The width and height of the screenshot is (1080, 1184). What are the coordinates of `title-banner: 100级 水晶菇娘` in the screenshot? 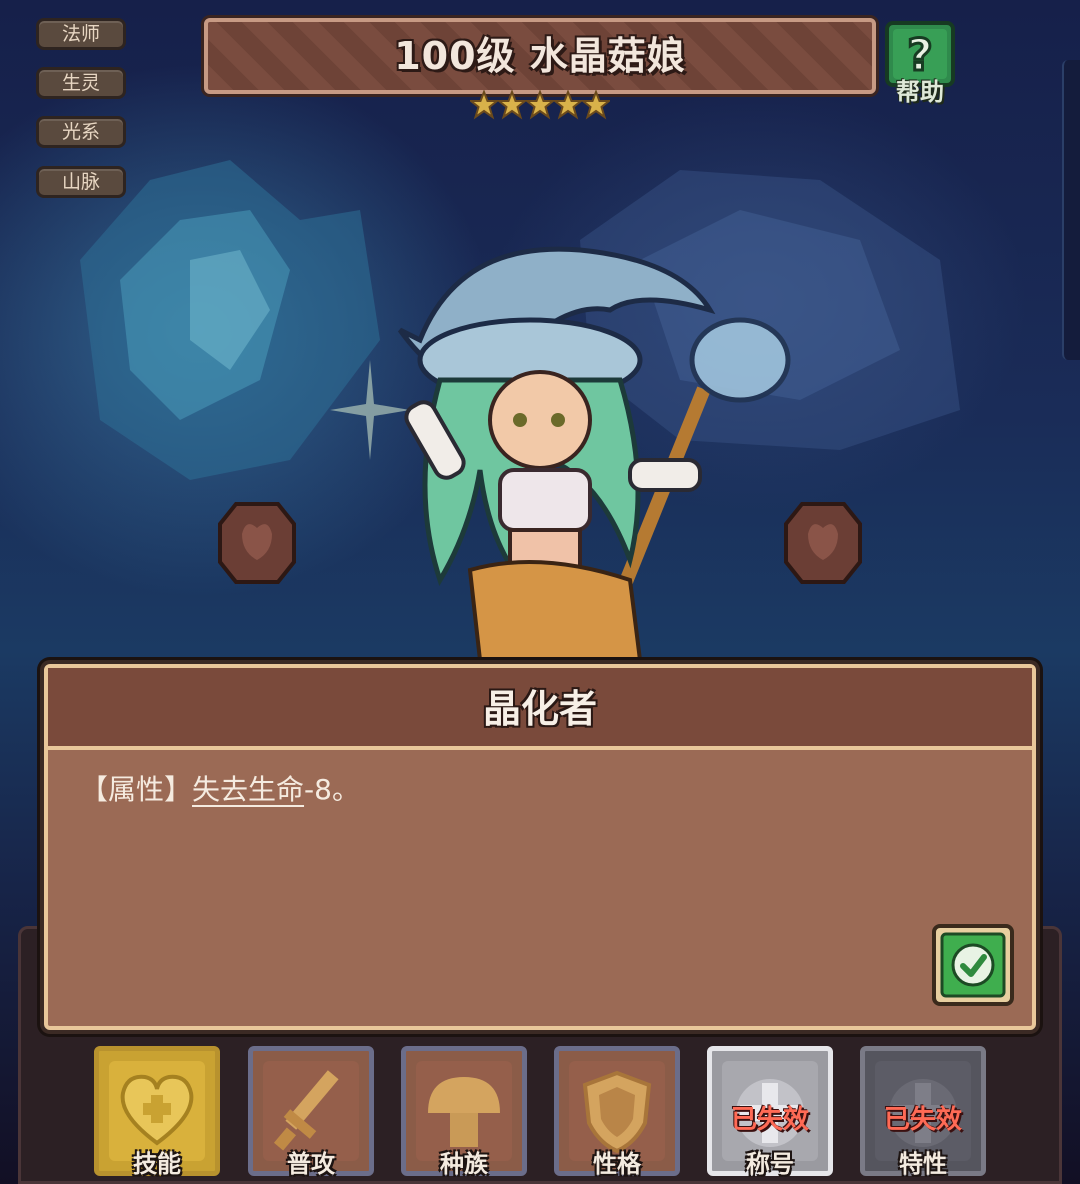 It's located at (540, 56).